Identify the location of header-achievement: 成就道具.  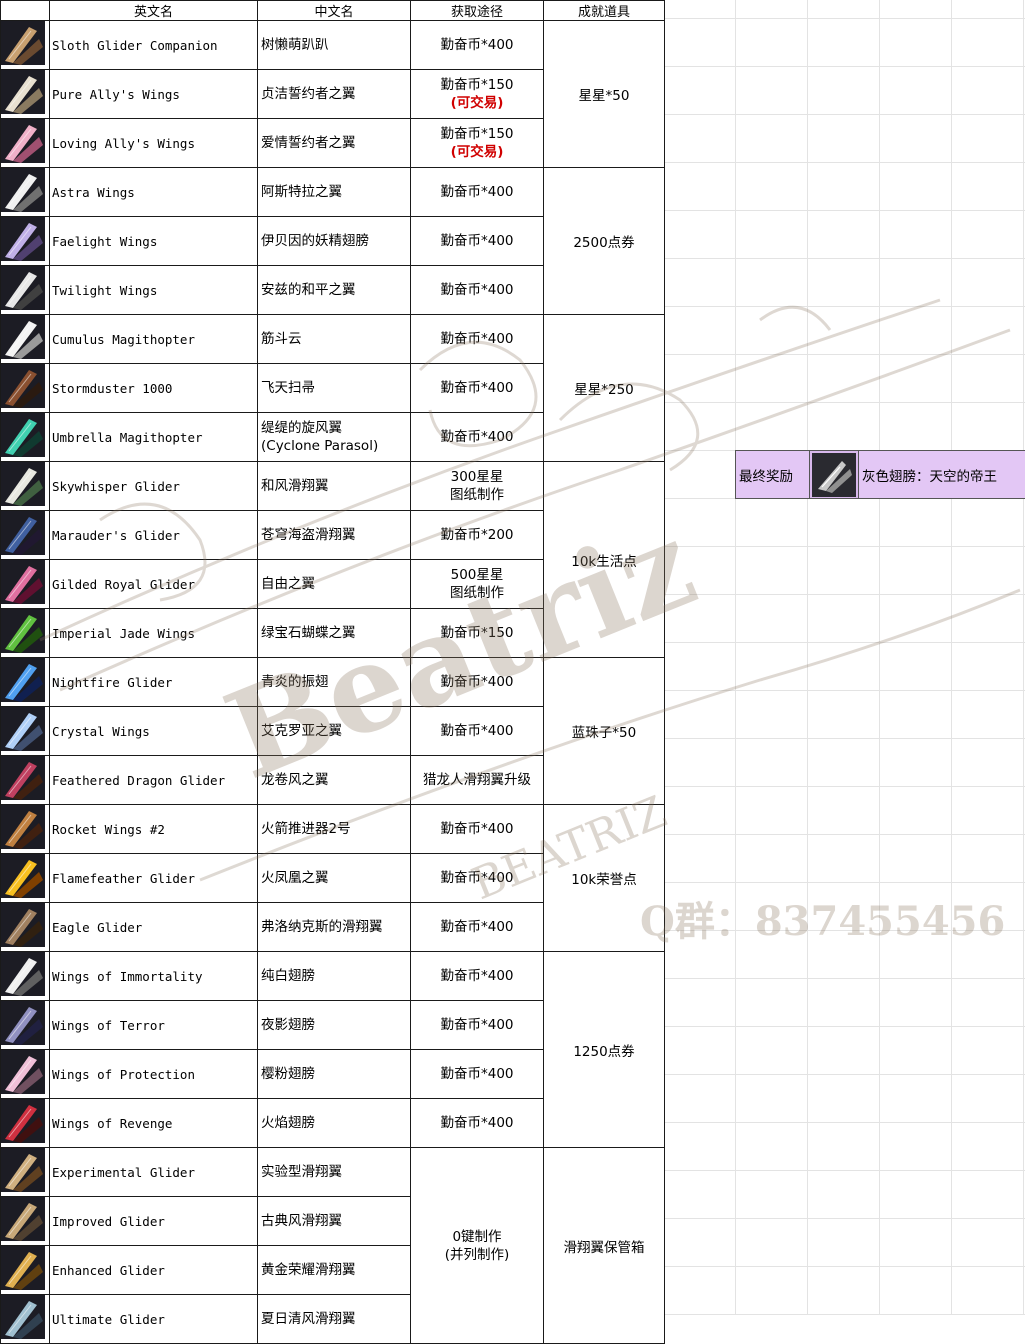
(604, 10).